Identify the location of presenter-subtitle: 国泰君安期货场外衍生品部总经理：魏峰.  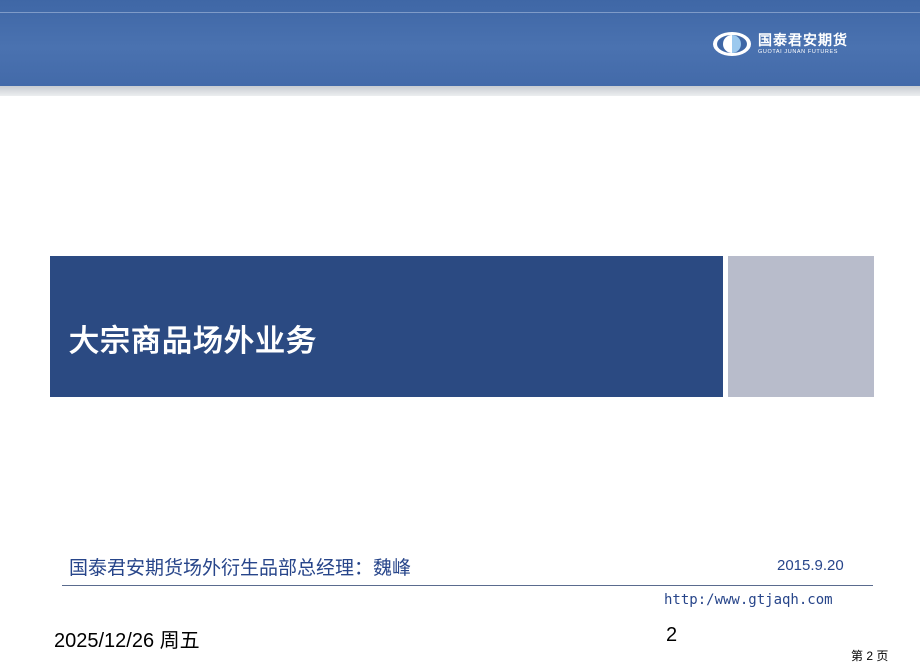
(240, 568).